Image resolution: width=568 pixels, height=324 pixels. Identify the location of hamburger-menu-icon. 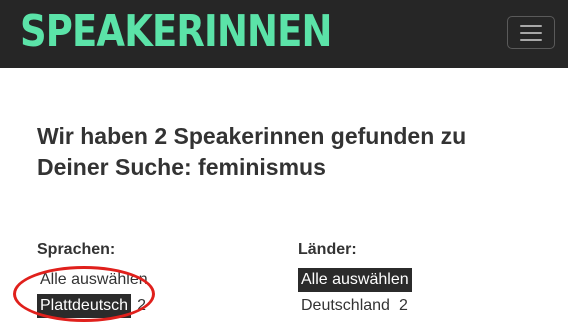
(531, 25).